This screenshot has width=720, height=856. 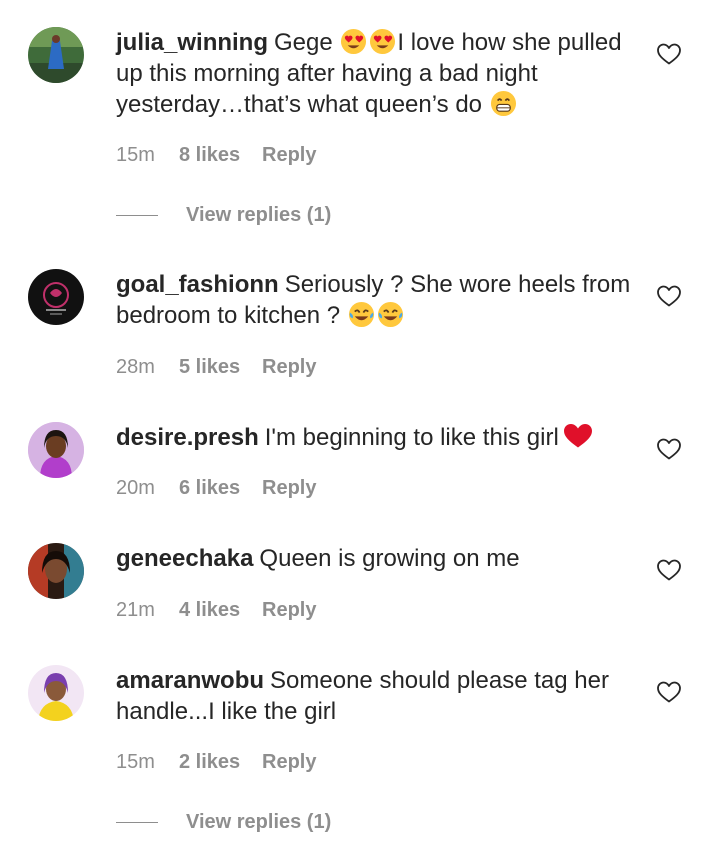 I want to click on comment-username: goal_fashionn, so click(x=197, y=284).